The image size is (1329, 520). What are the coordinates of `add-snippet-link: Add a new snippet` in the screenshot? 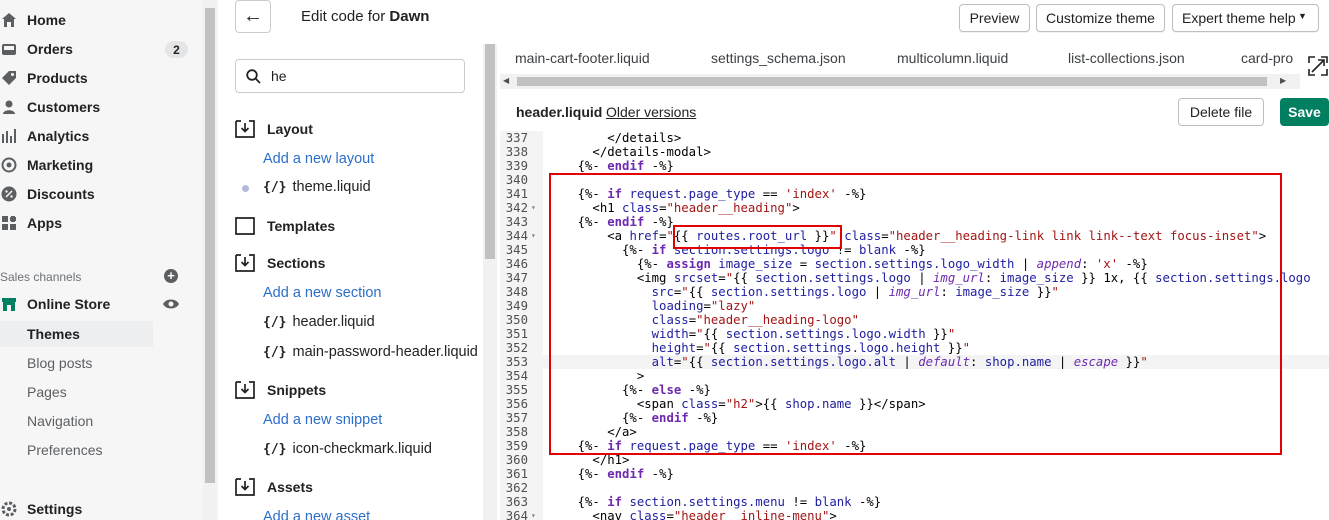 It's located at (322, 420).